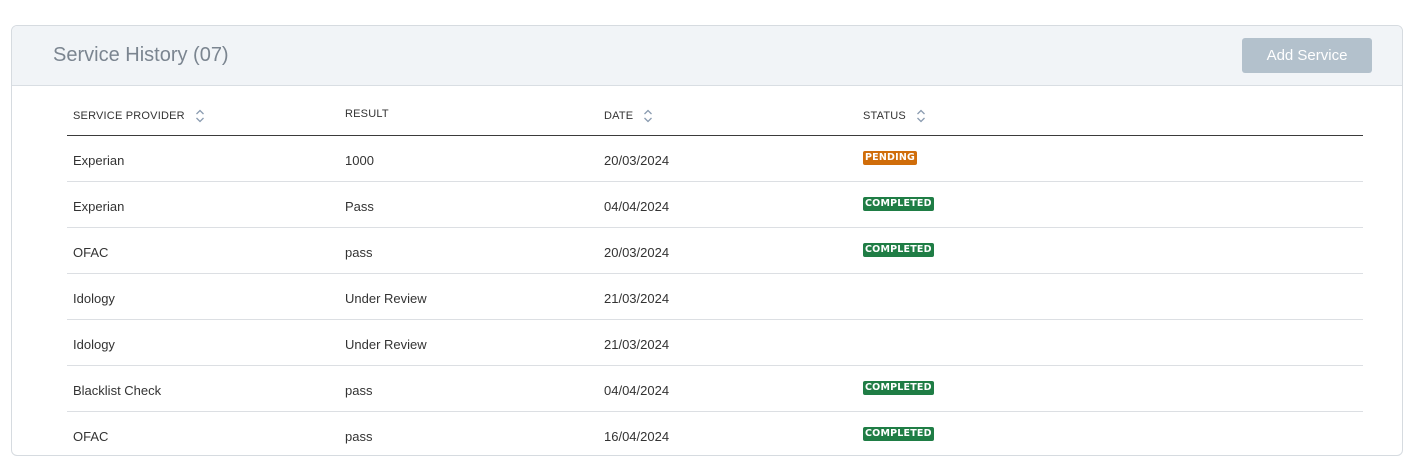 This screenshot has height=476, width=1415. I want to click on cell-result: 1000, so click(359, 160).